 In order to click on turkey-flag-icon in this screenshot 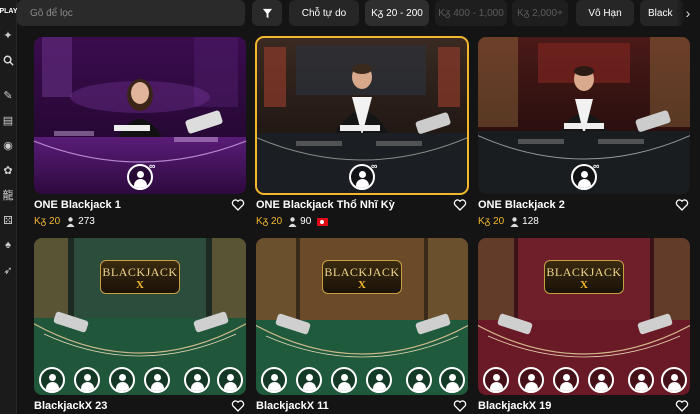, I will do `click(323, 221)`.